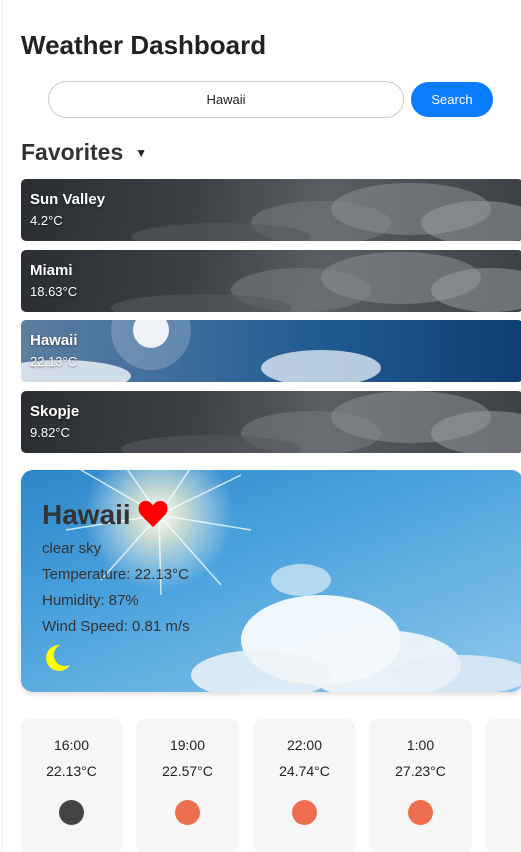 This screenshot has width=521, height=852. Describe the element at coordinates (54, 361) in the screenshot. I see `favorite-temp: 22.13°C` at that location.